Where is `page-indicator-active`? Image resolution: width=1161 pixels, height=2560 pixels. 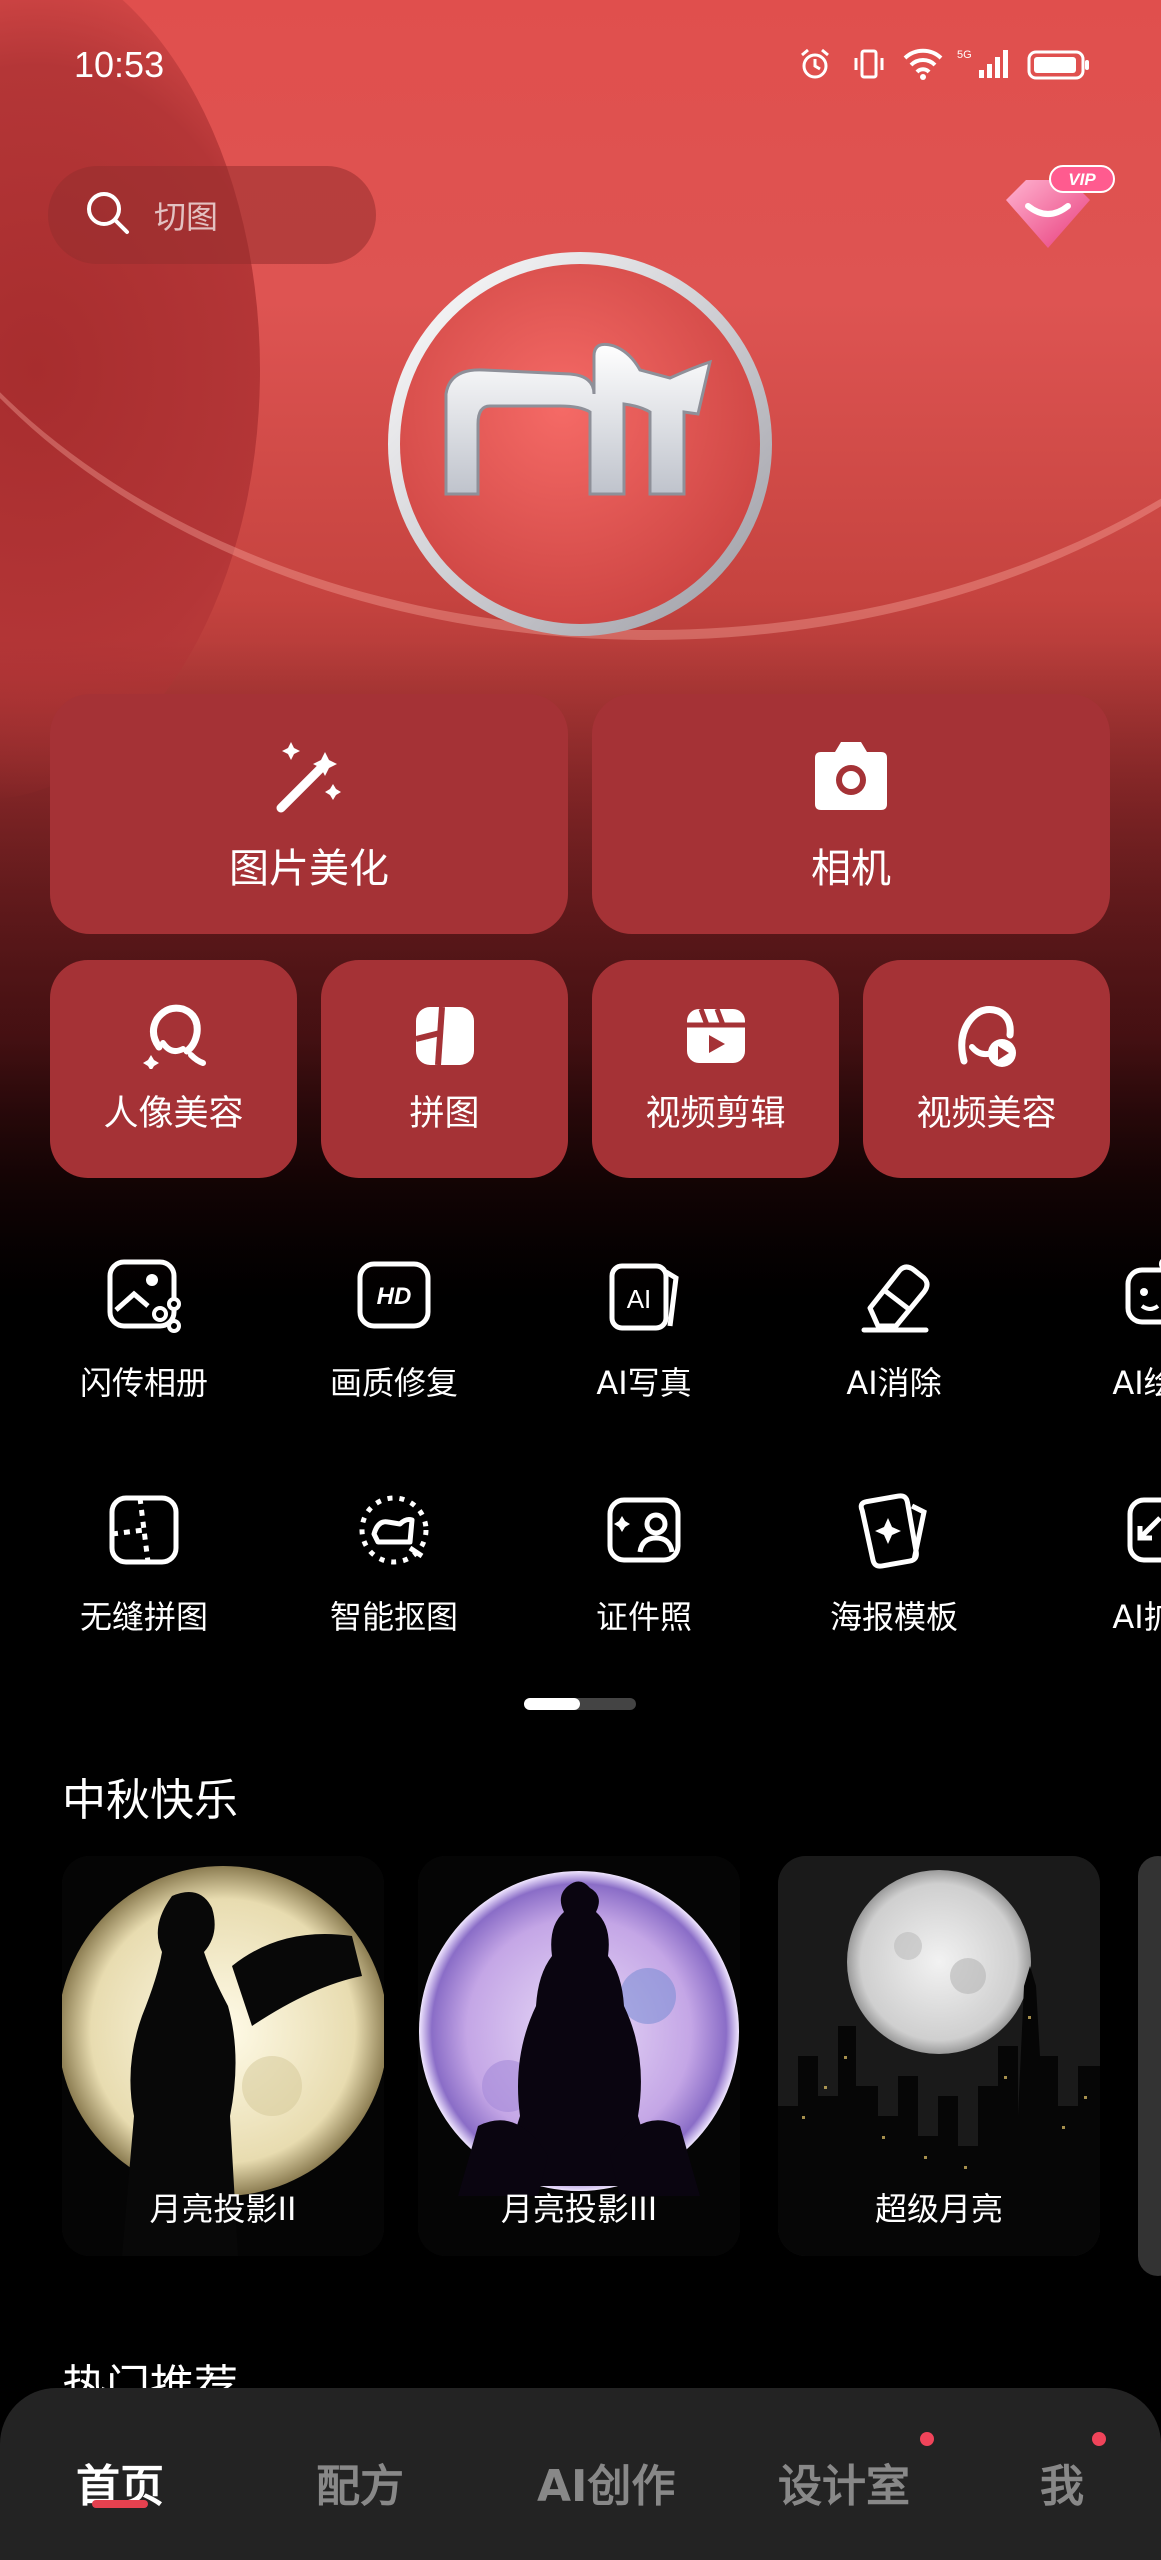
page-indicator-active is located at coordinates (552, 1704).